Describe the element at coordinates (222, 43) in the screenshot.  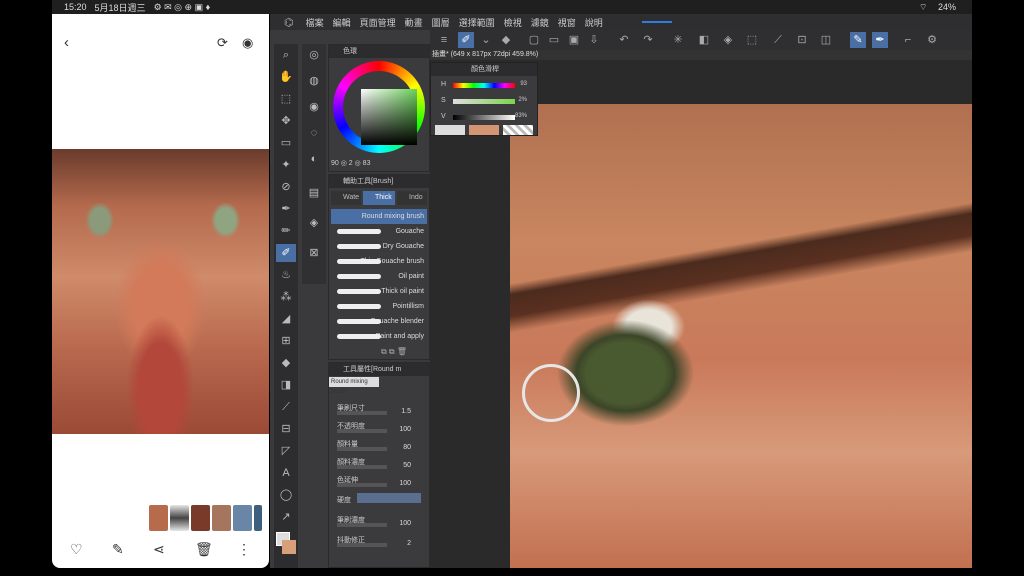
I see `rotate-icon: ⟳` at that location.